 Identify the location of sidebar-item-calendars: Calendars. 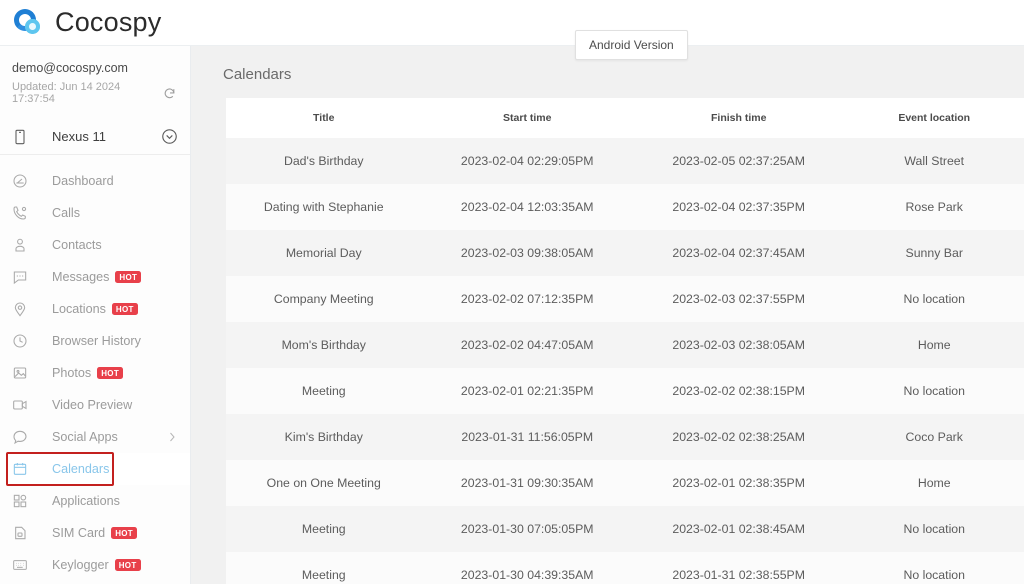
(95, 469).